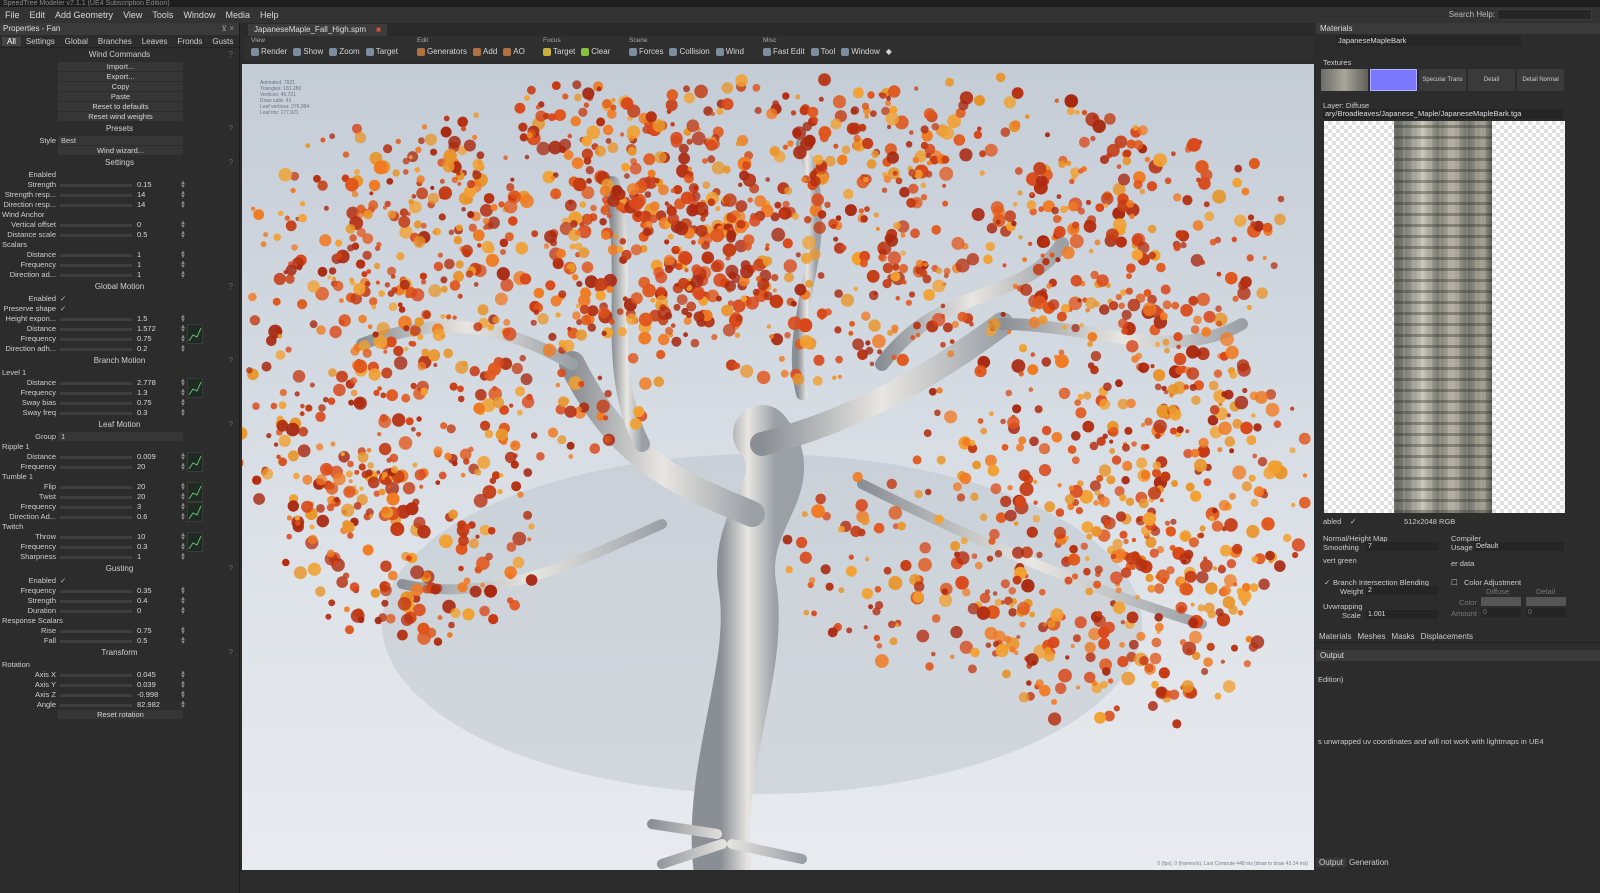  Describe the element at coordinates (119, 653) in the screenshot. I see `section-transform: Transform?` at that location.